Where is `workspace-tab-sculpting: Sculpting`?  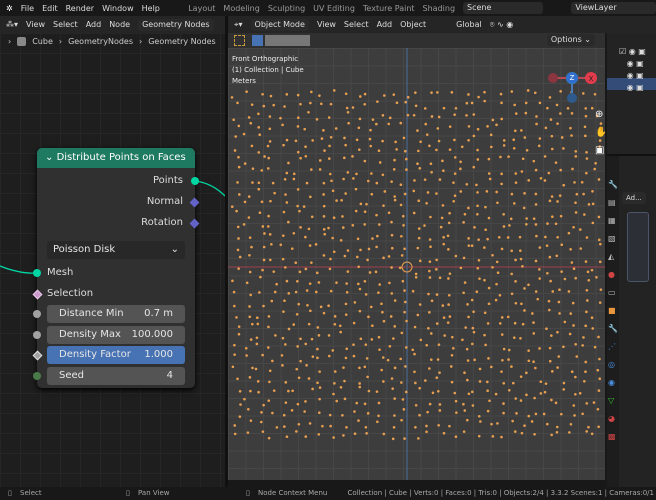 workspace-tab-sculpting: Sculpting is located at coordinates (286, 8).